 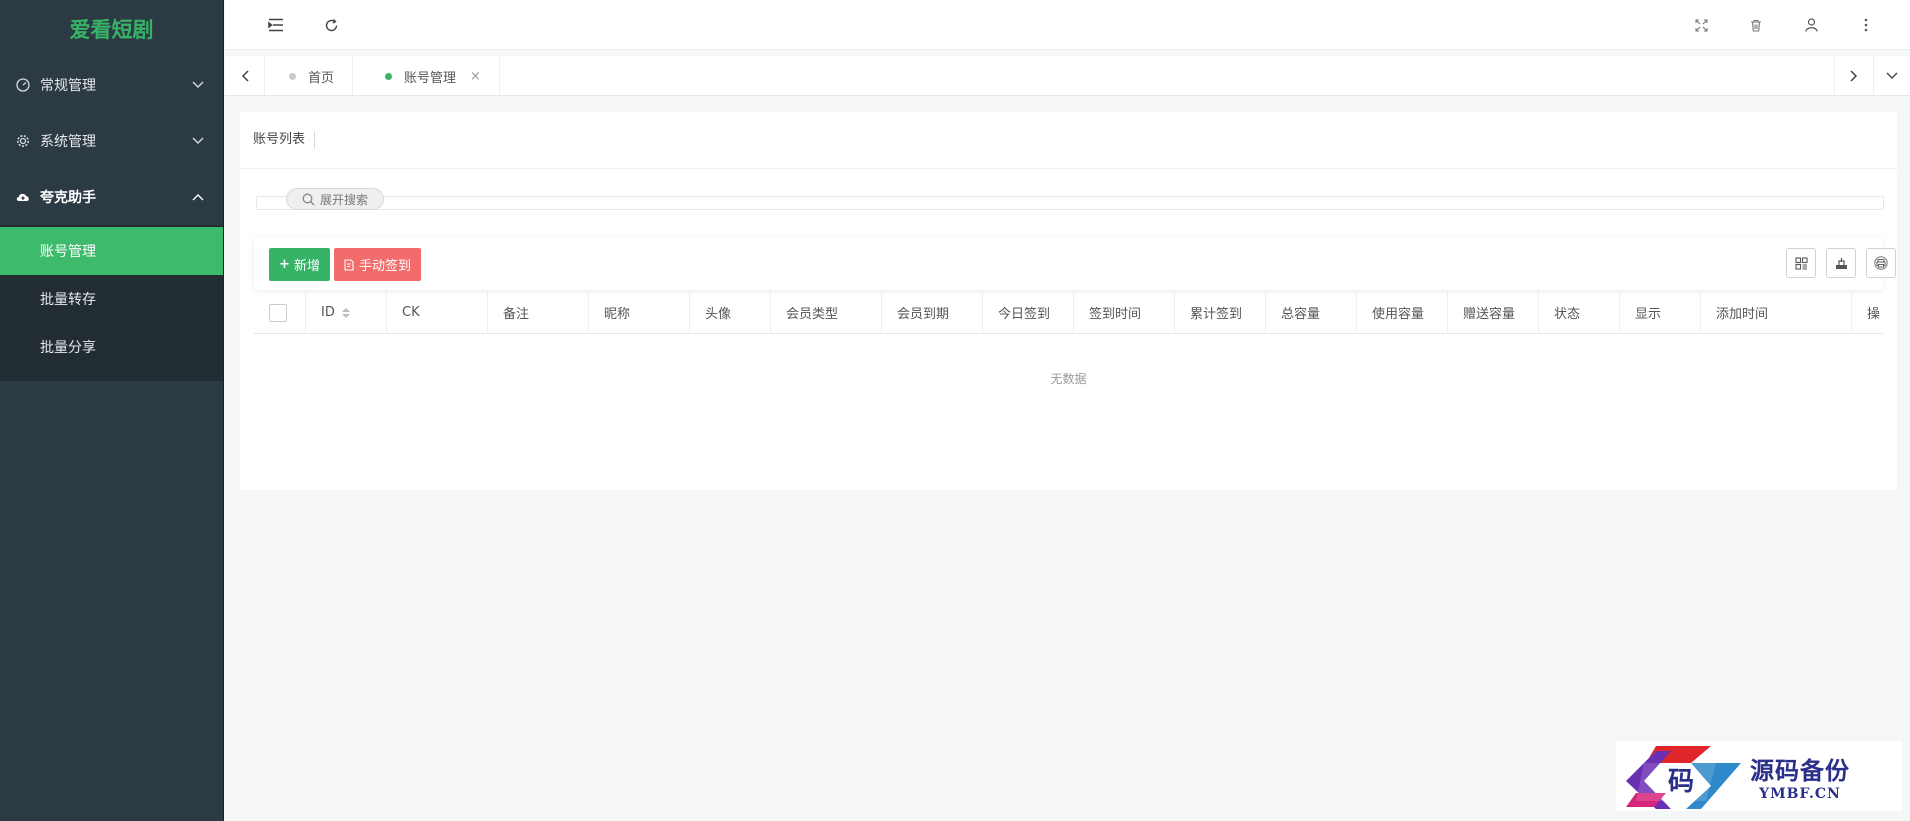 What do you see at coordinates (306, 266) in the screenshot?
I see `add-button-label: 新增` at bounding box center [306, 266].